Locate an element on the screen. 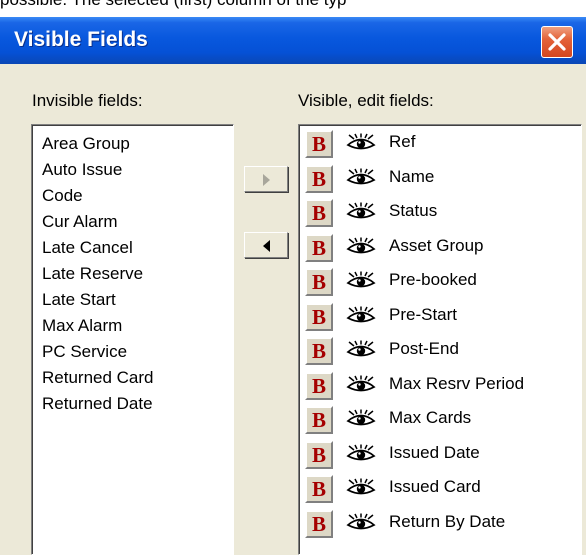 This screenshot has width=586, height=555. list-item: Area Group is located at coordinates (86, 144).